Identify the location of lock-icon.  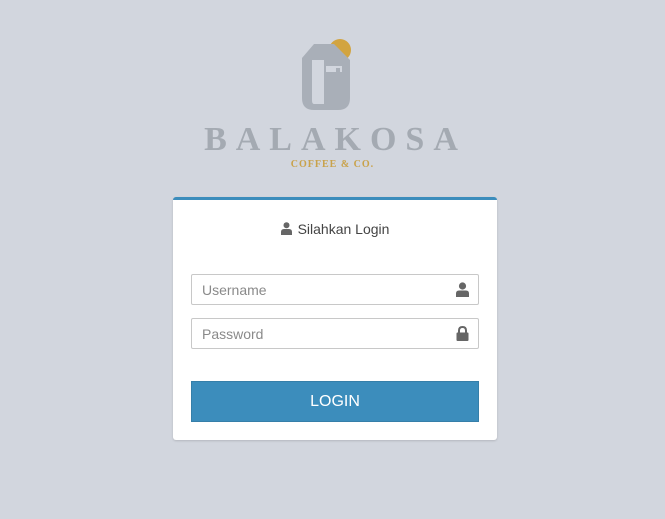
(462, 333).